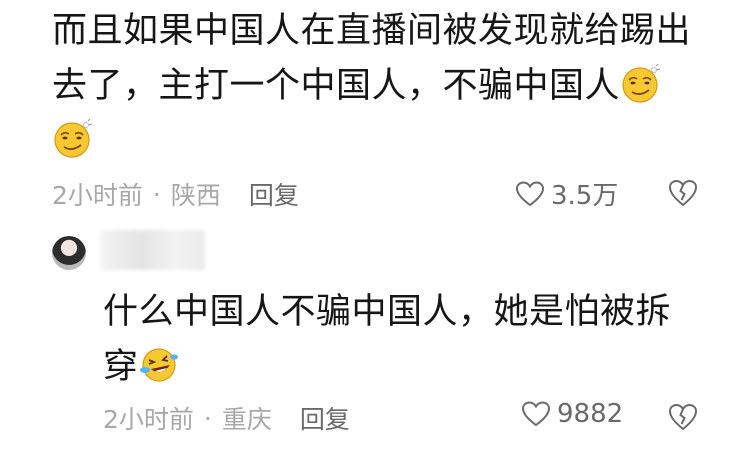  Describe the element at coordinates (195, 195) in the screenshot. I see `comment-1-location: 陕西` at that location.